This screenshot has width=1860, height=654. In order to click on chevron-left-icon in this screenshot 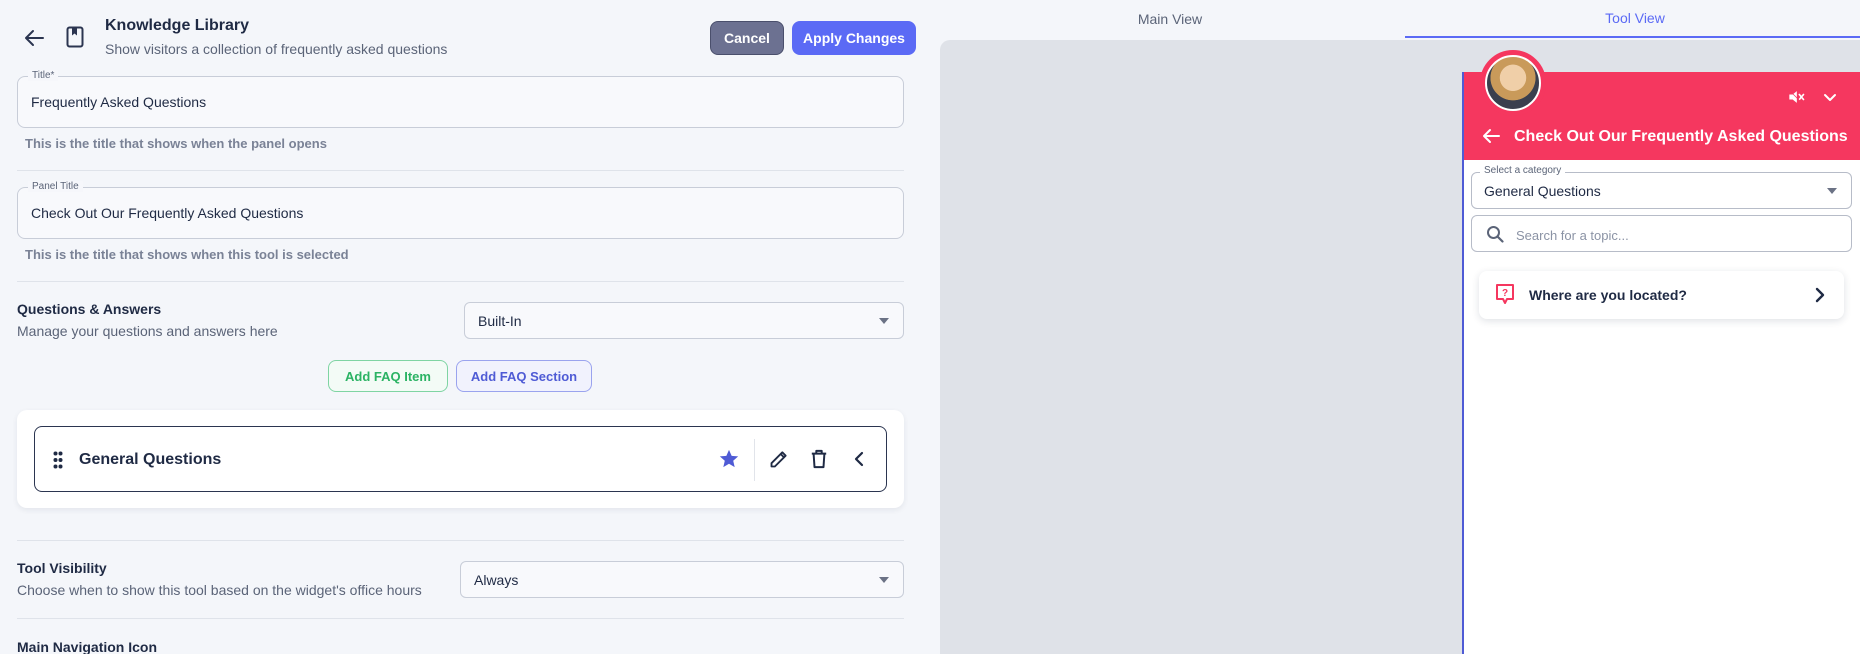, I will do `click(859, 459)`.